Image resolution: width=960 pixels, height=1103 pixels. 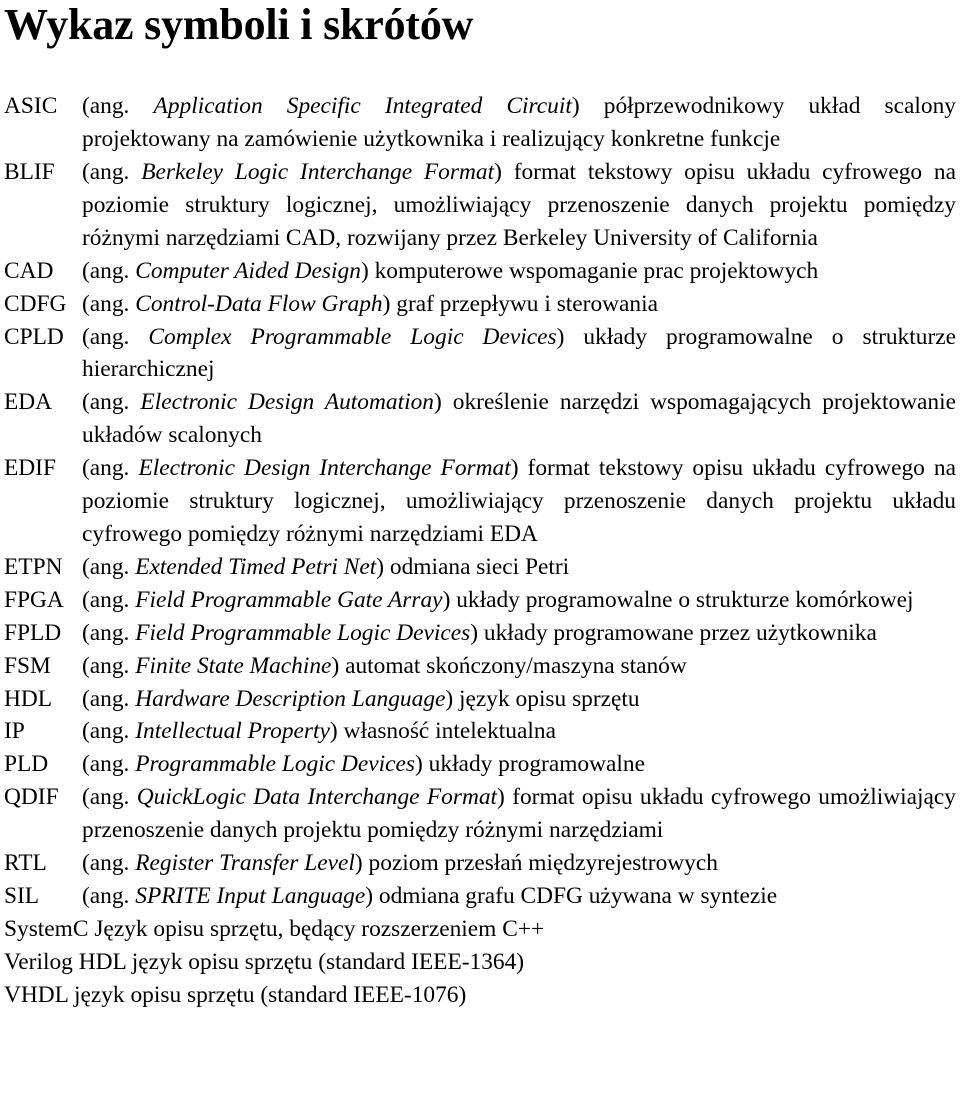 What do you see at coordinates (29, 270) in the screenshot?
I see `entry-term: CAD` at bounding box center [29, 270].